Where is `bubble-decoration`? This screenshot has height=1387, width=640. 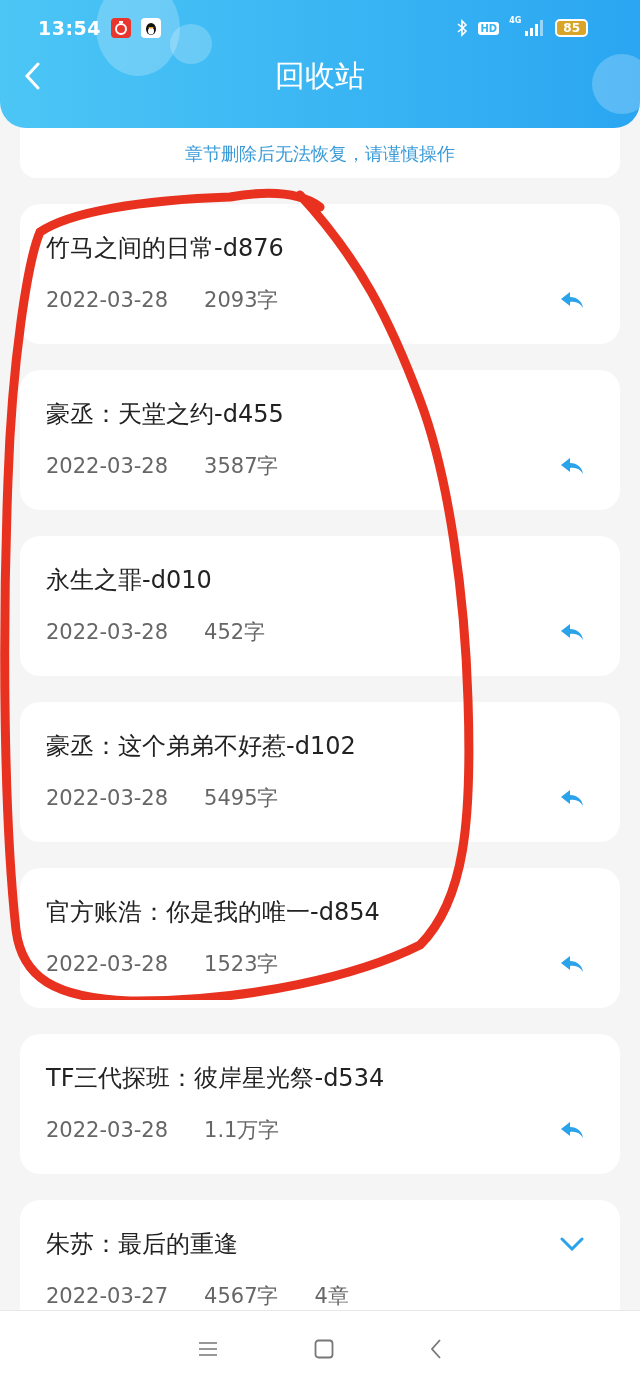 bubble-decoration is located at coordinates (616, 84).